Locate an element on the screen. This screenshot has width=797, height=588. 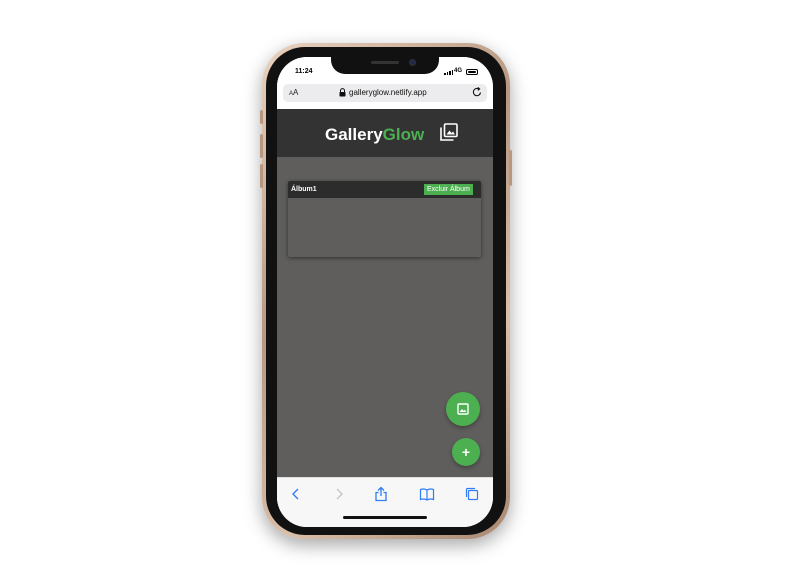
text-size-button: AA is located at coordinates (293, 92).